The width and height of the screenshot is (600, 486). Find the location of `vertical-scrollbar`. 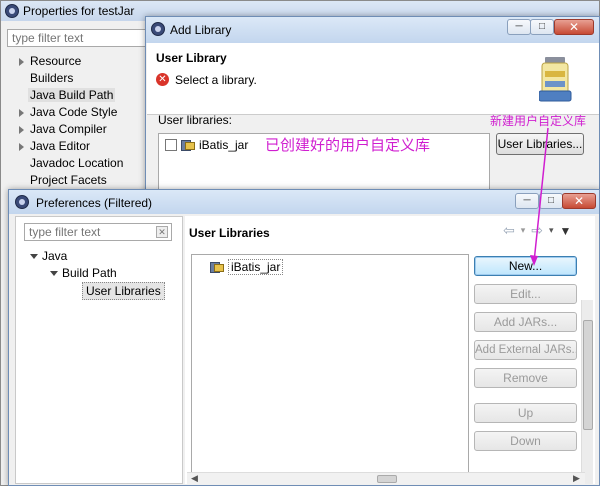

vertical-scrollbar is located at coordinates (587, 392).